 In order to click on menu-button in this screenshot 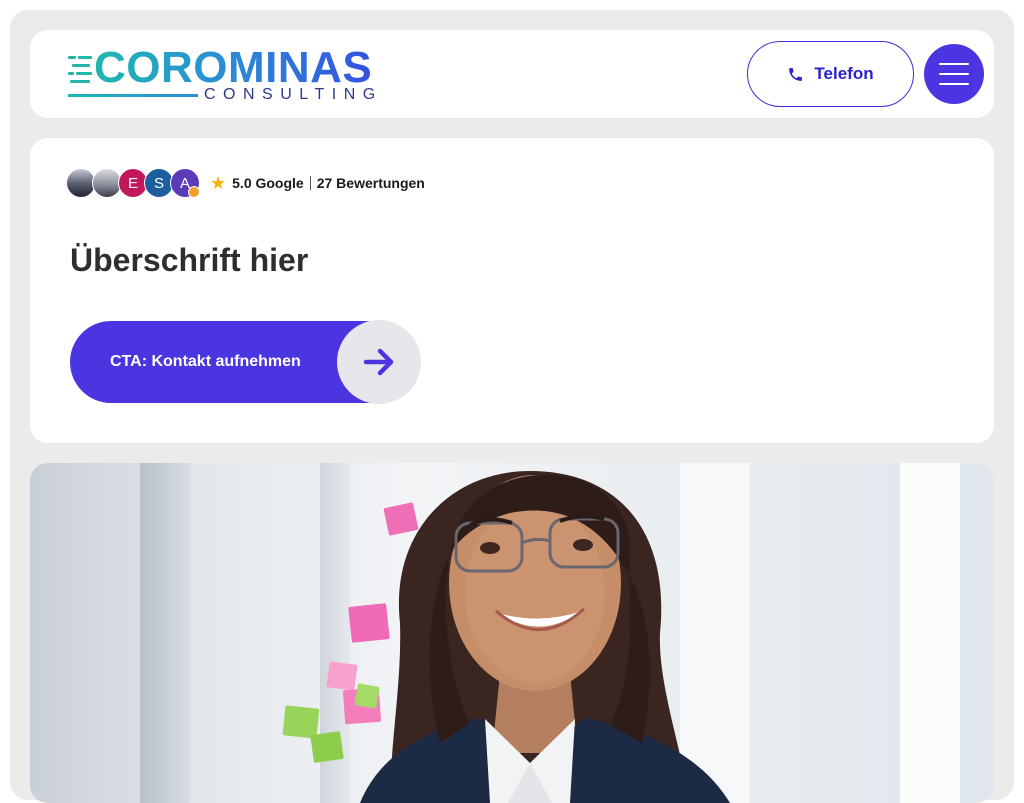, I will do `click(954, 74)`.